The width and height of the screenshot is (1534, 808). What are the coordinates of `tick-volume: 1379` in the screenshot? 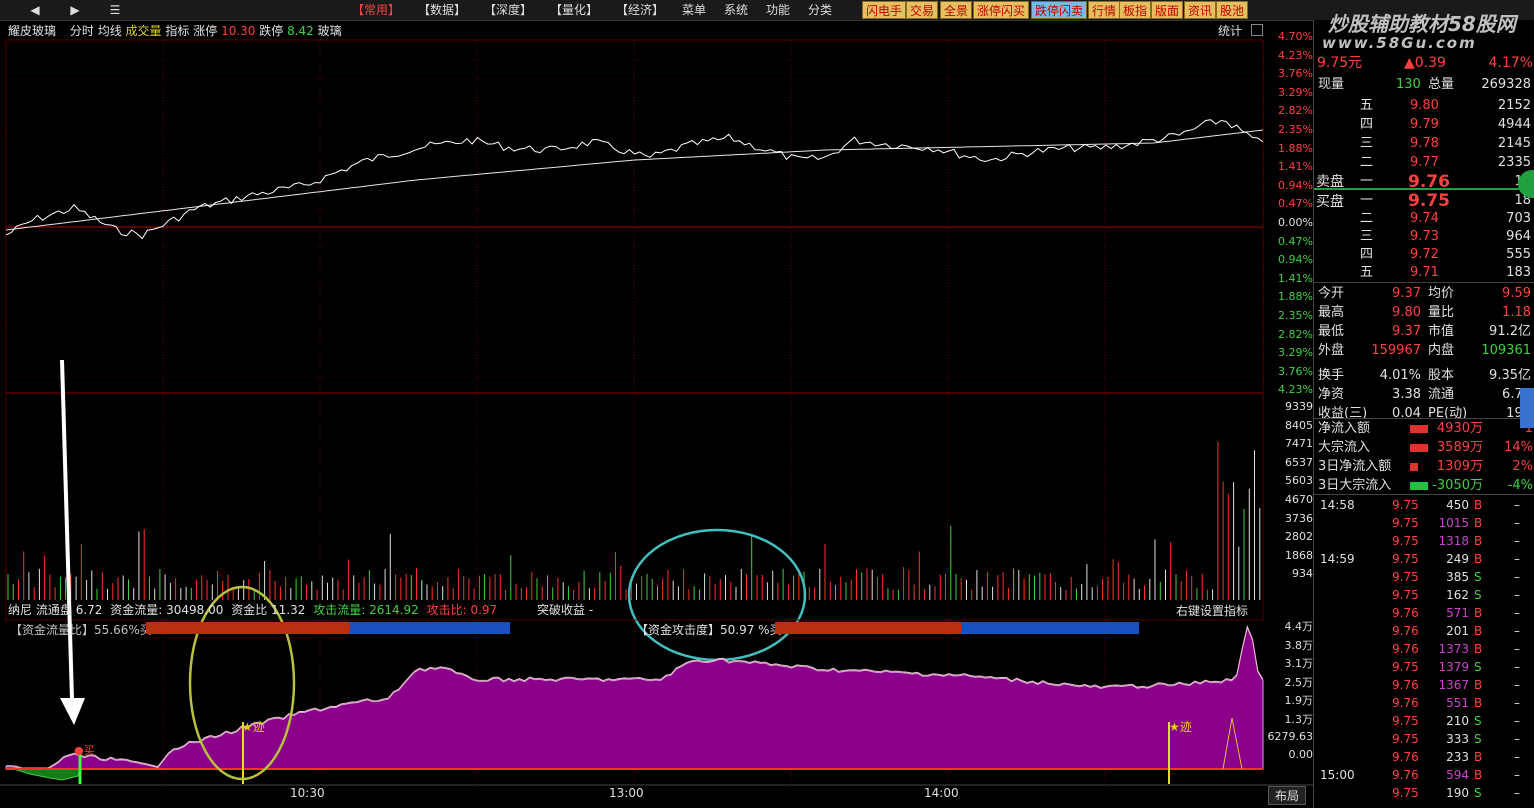 It's located at (1453, 667).